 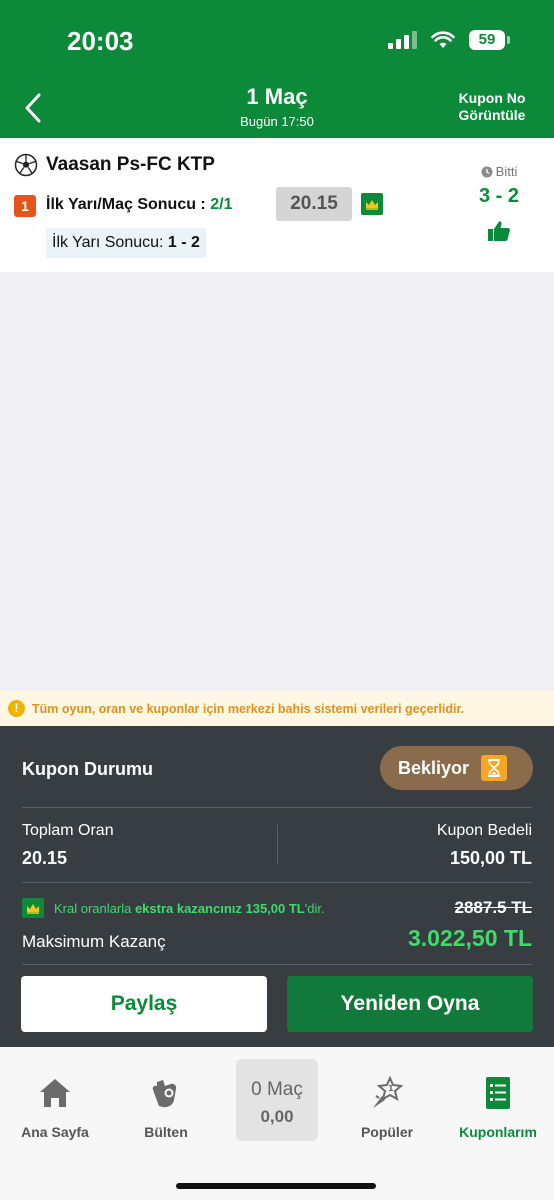 I want to click on total-odds-label: Toplam Oran, so click(x=68, y=830).